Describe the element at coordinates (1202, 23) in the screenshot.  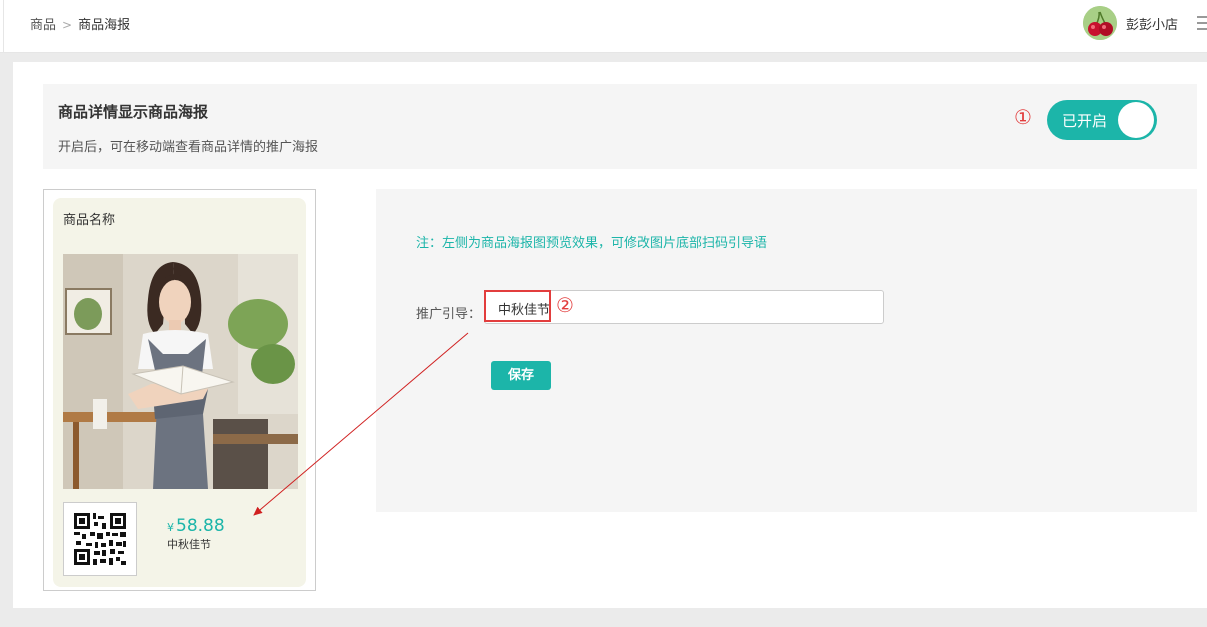
I see `menu-icon` at that location.